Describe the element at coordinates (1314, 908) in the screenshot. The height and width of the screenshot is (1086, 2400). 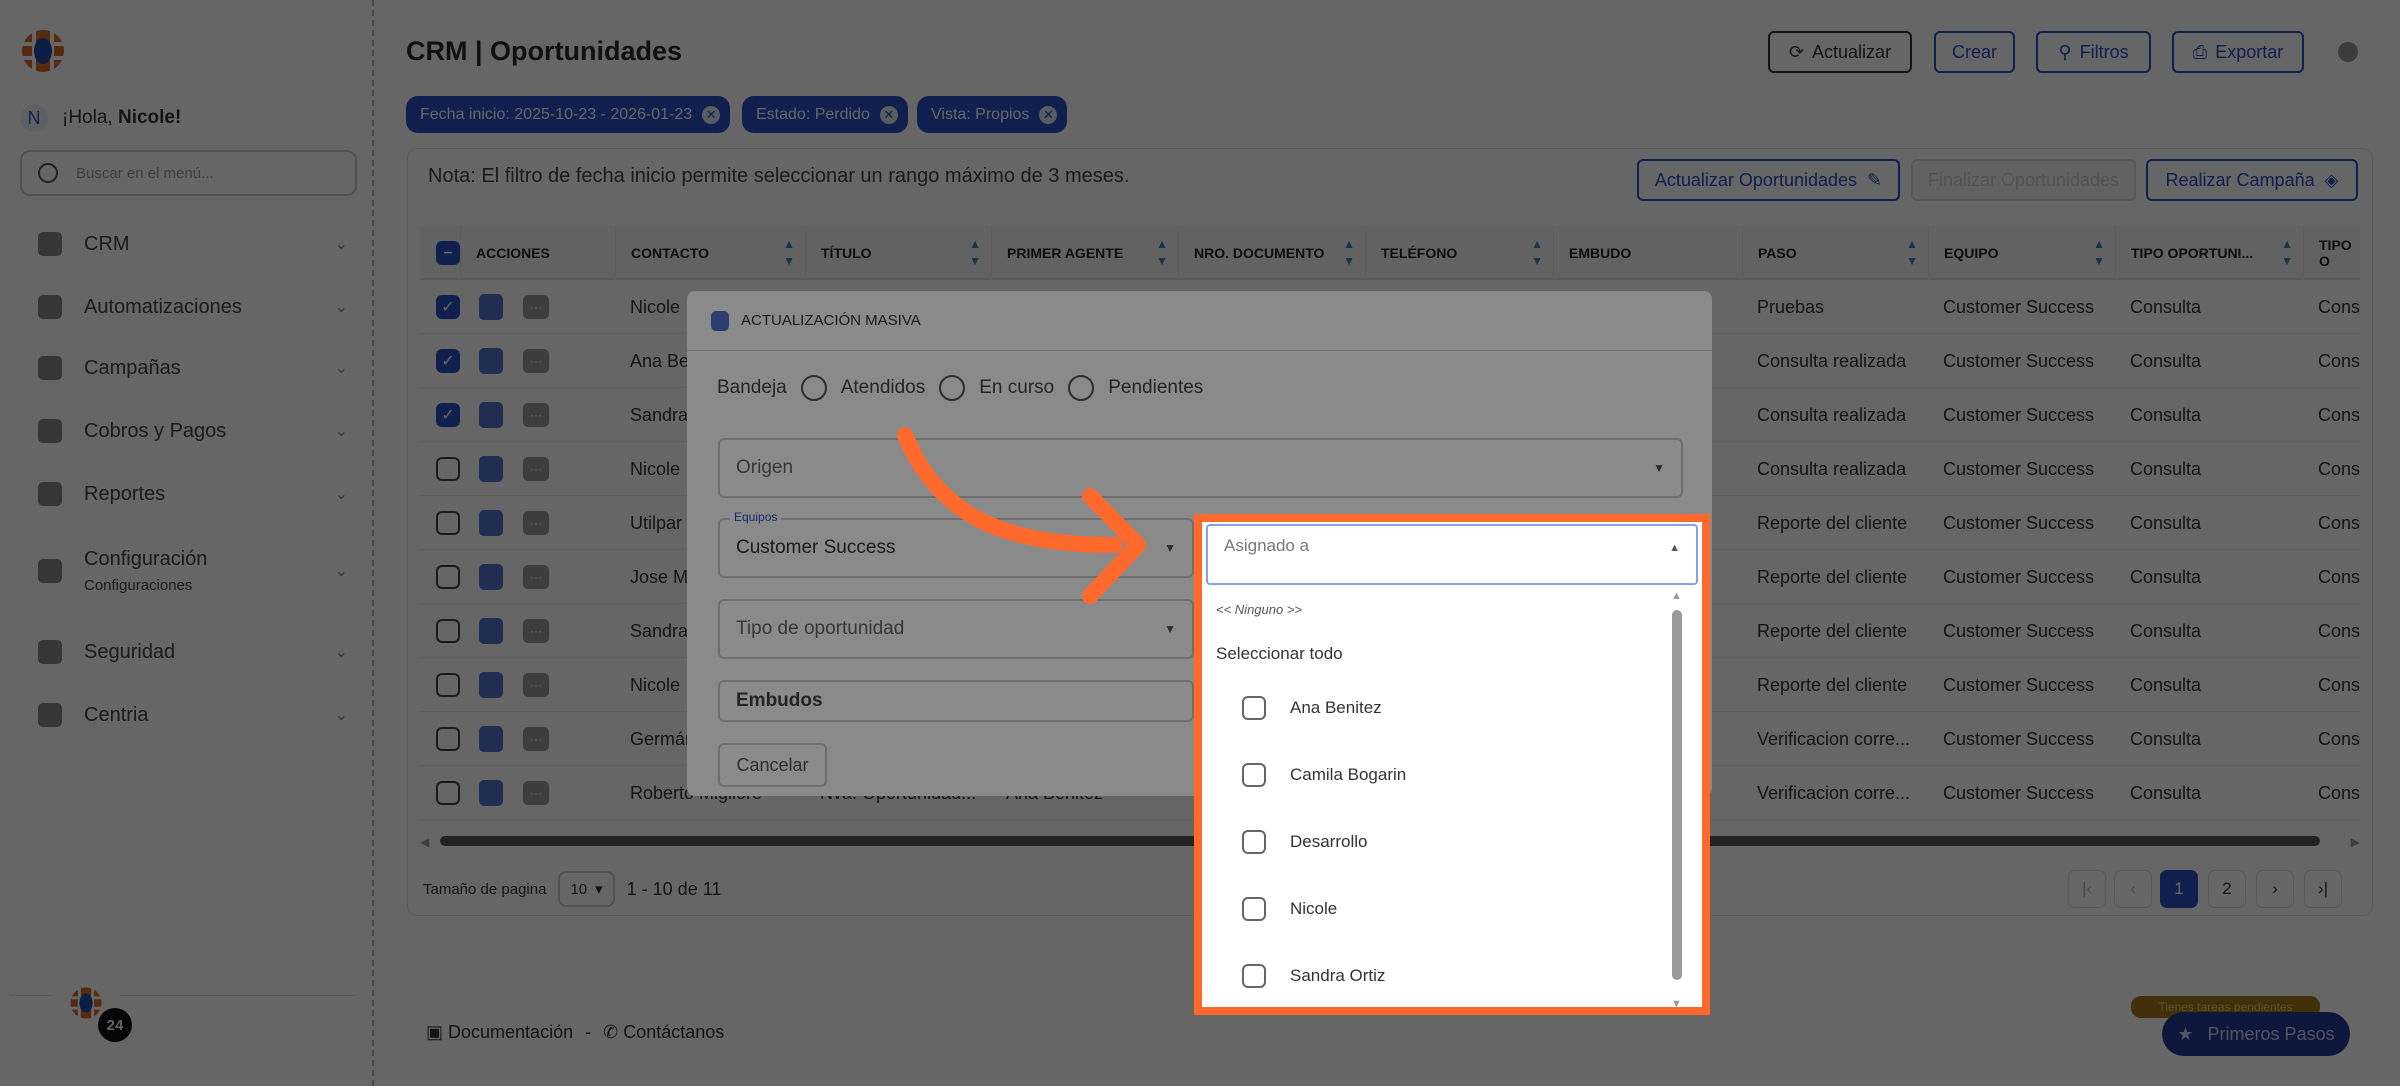
I see `option-label: Nicole` at that location.